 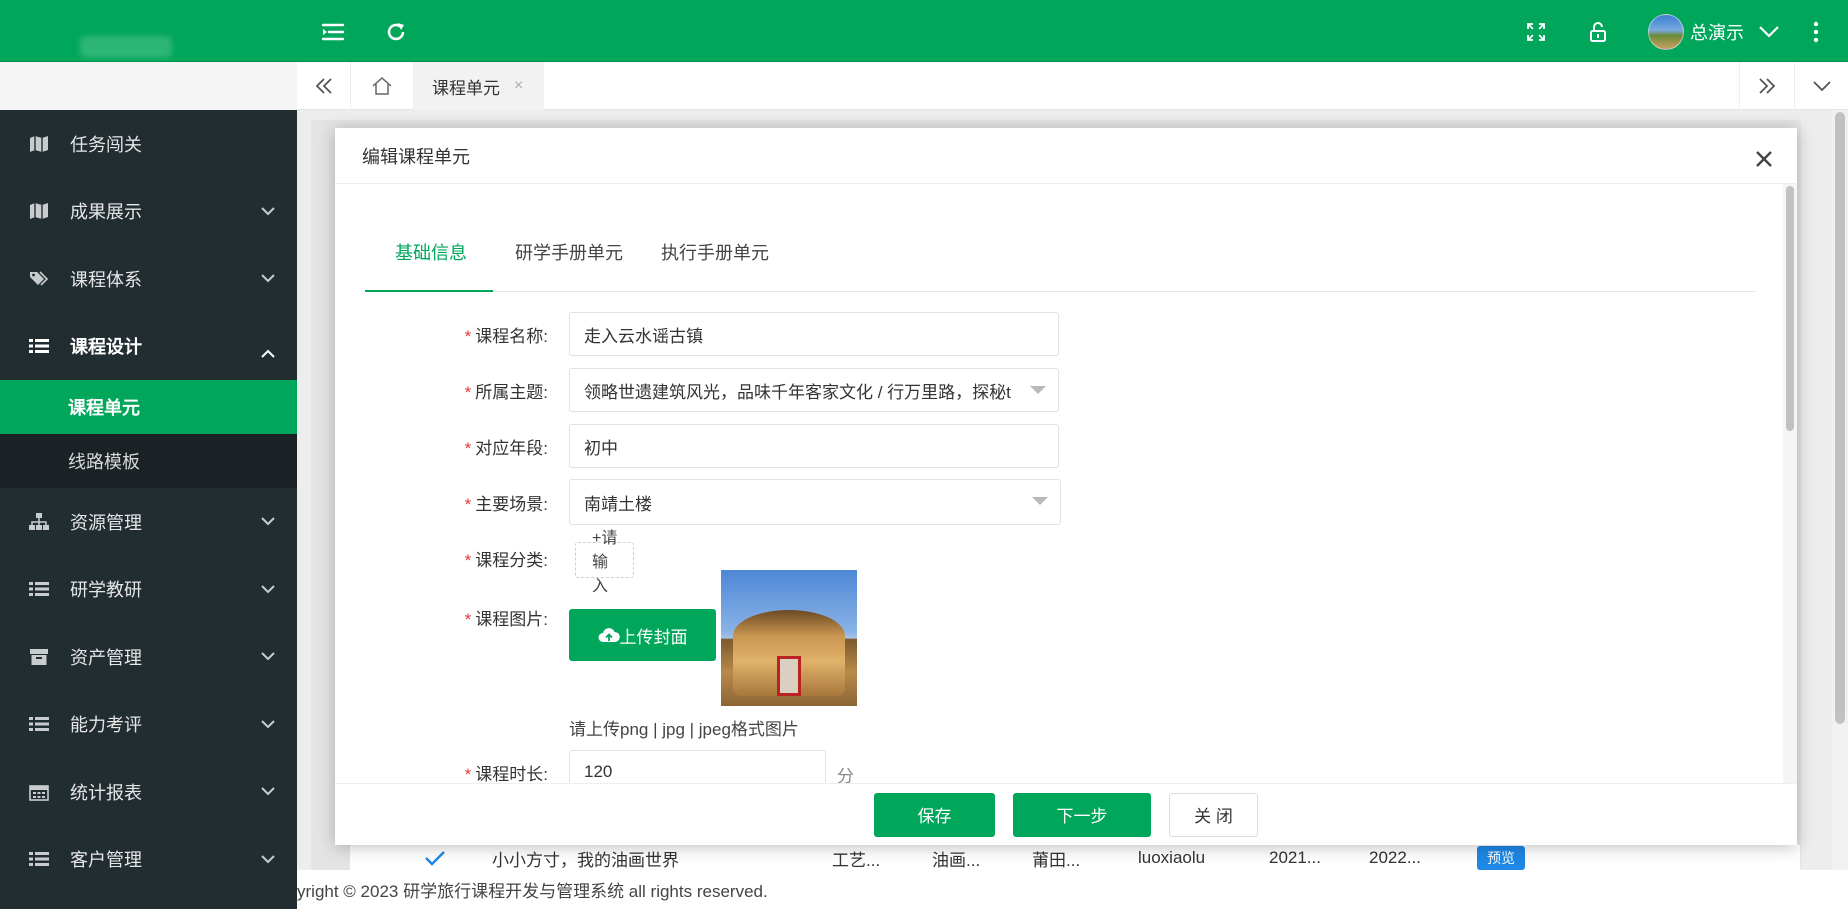 What do you see at coordinates (148, 860) in the screenshot?
I see `sidebar-item-customers: 客户管理` at bounding box center [148, 860].